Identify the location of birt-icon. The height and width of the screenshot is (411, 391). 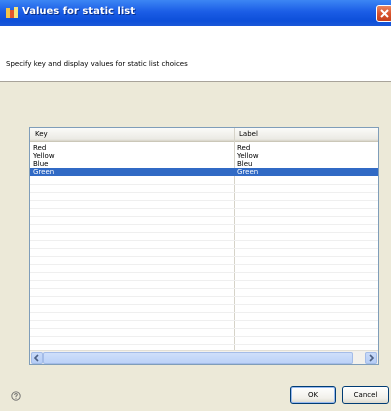
(12, 12).